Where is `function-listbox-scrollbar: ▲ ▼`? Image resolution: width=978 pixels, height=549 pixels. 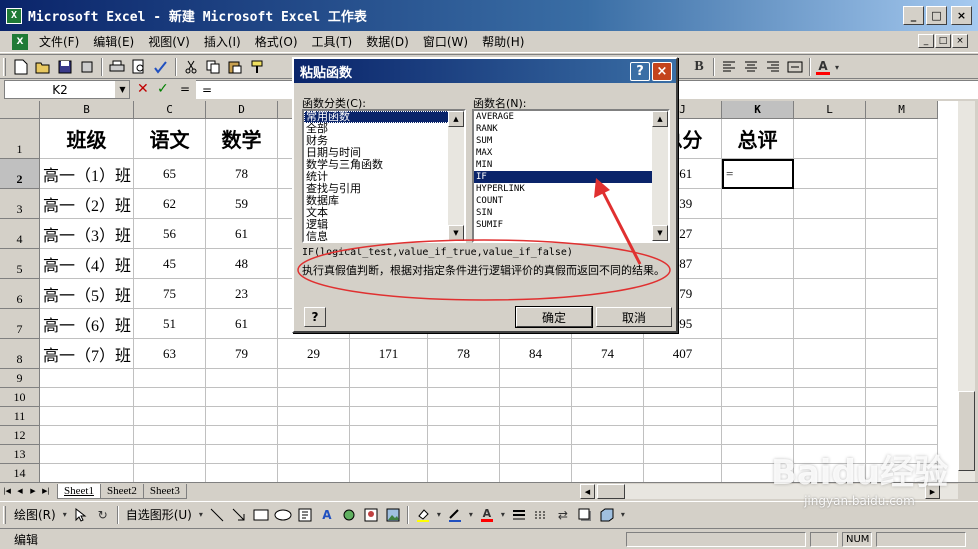
function-listbox-scrollbar: ▲ ▼ is located at coordinates (660, 176).